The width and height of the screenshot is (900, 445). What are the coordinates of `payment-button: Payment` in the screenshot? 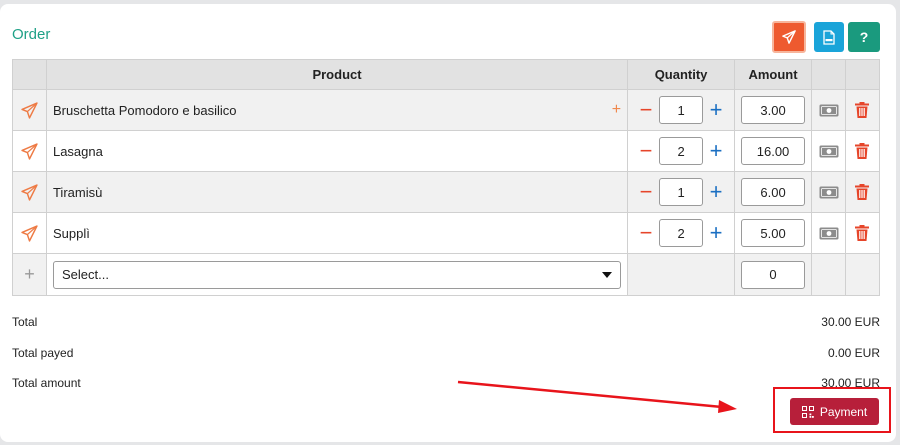 It's located at (834, 411).